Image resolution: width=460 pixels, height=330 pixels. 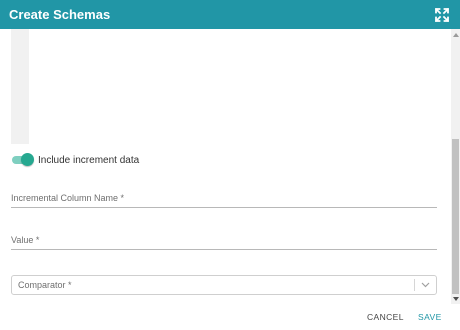 I want to click on dialog-footer: CANCEL SAVE, so click(x=230, y=317).